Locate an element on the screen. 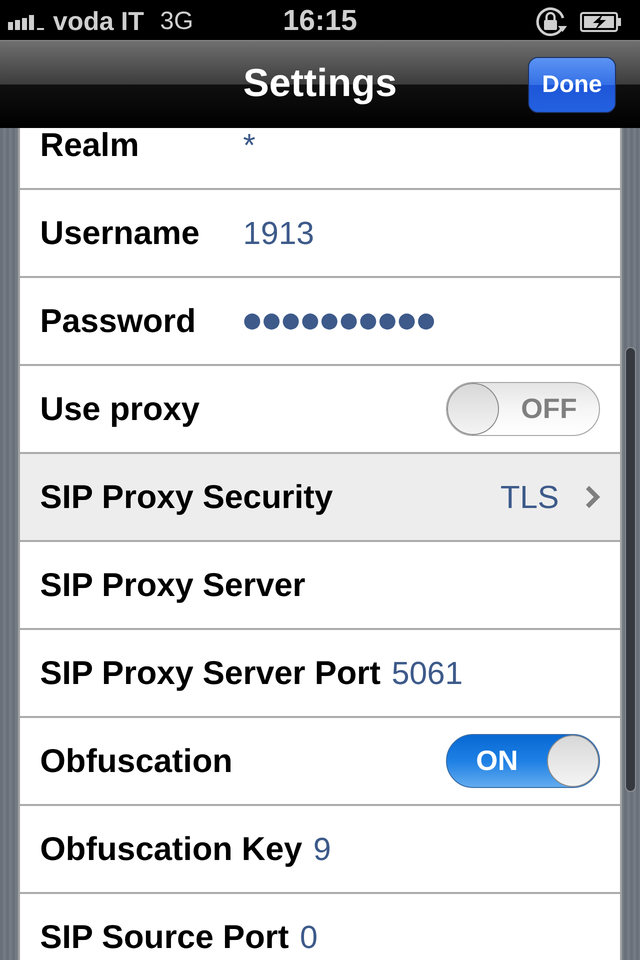 The height and width of the screenshot is (960, 640). row-label: SIP Proxy Server is located at coordinates (173, 585).